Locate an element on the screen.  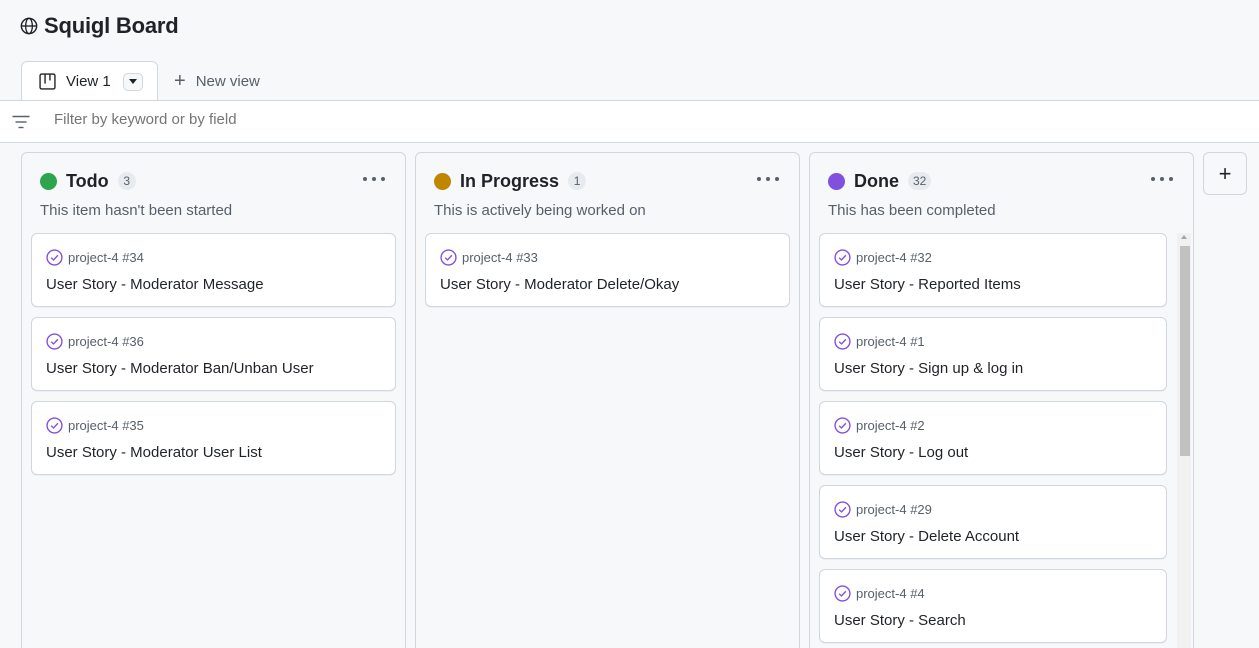
card-ref: project-4 #1 is located at coordinates (879, 341).